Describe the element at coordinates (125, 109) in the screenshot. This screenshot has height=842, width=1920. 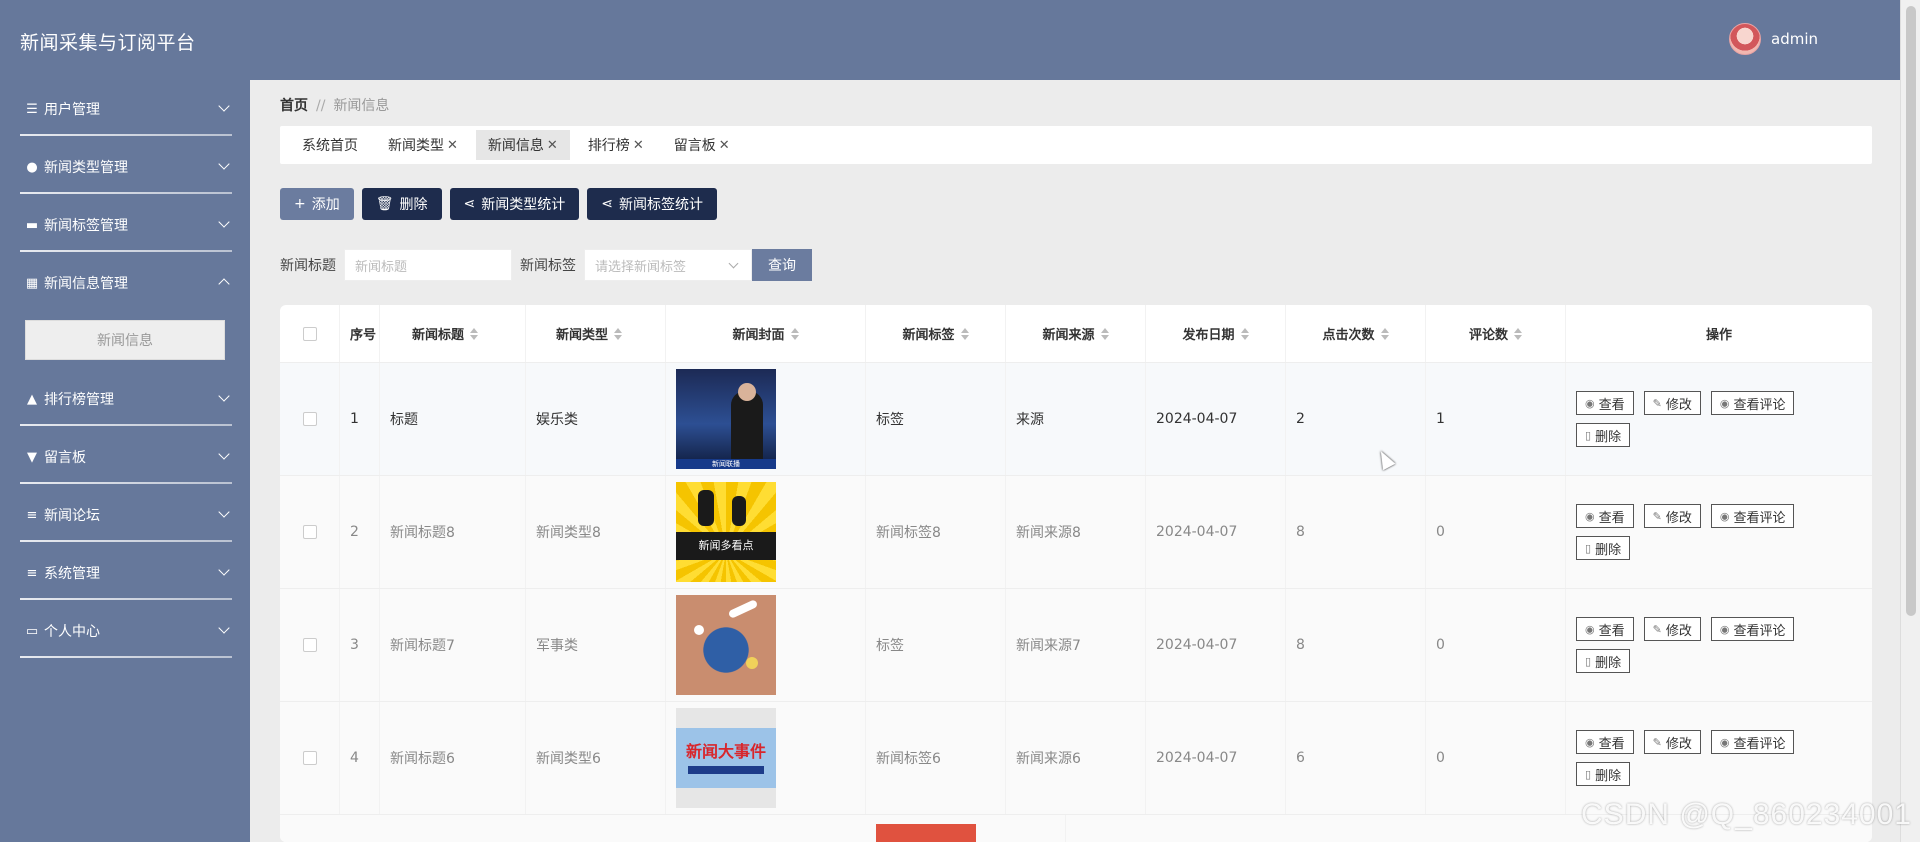
I see `sidebar-item-user-management: ☰ 用户管理` at that location.